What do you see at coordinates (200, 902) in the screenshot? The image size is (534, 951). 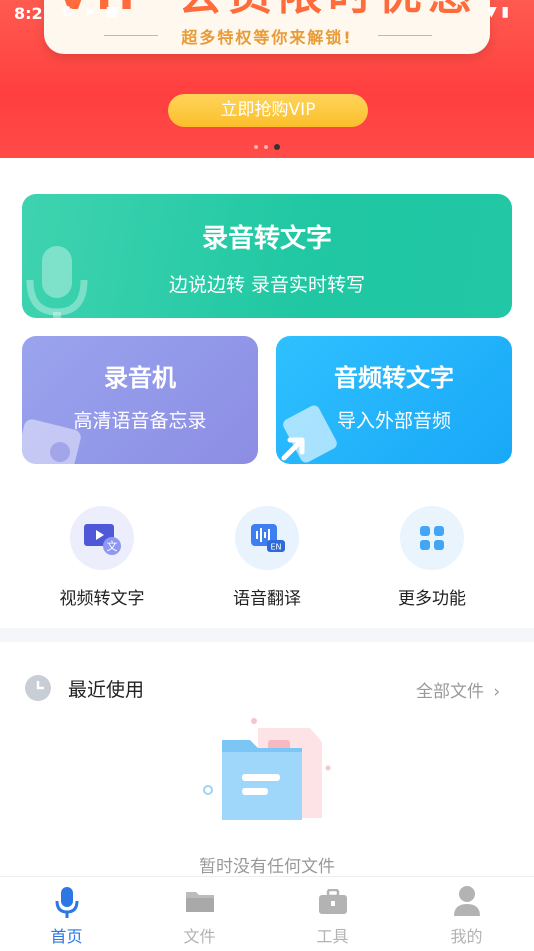 I see `folder-icon` at bounding box center [200, 902].